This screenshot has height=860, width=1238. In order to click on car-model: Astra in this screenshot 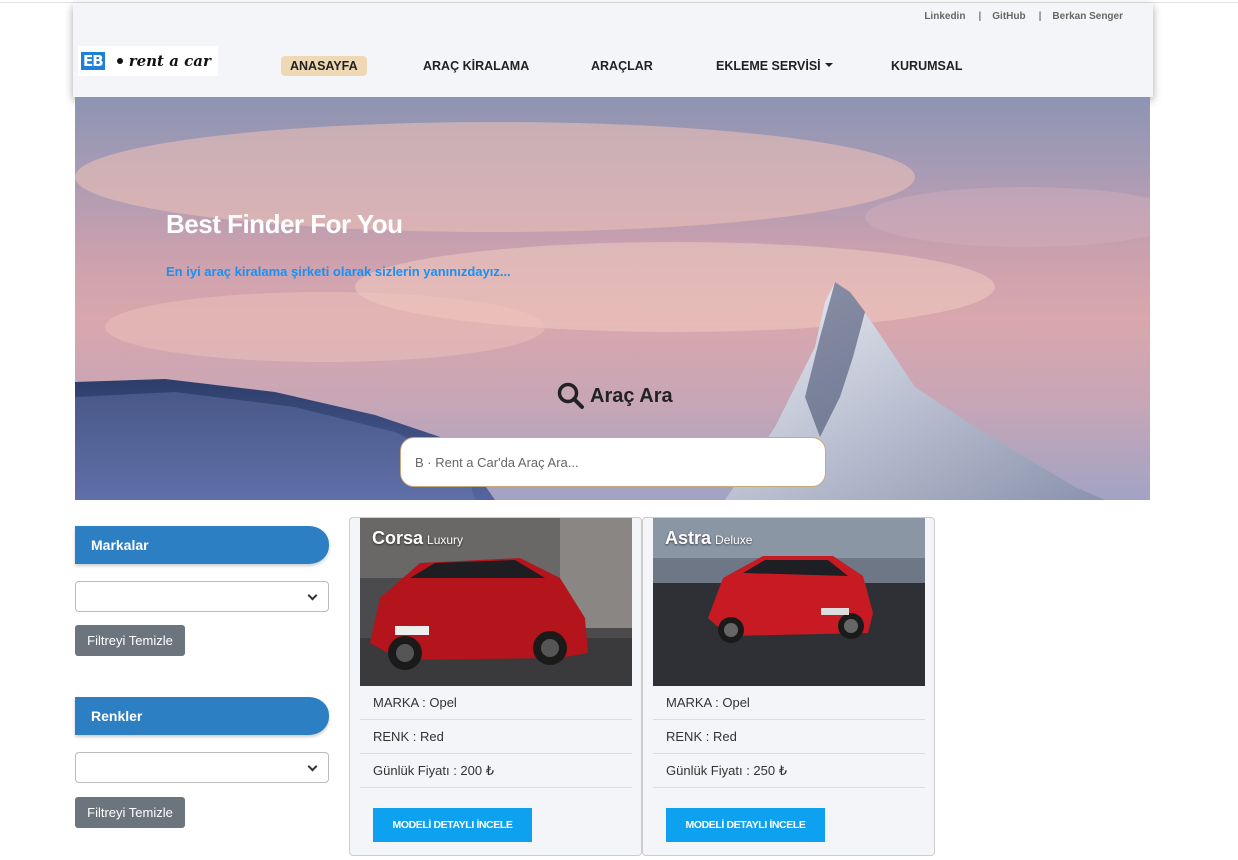, I will do `click(688, 538)`.